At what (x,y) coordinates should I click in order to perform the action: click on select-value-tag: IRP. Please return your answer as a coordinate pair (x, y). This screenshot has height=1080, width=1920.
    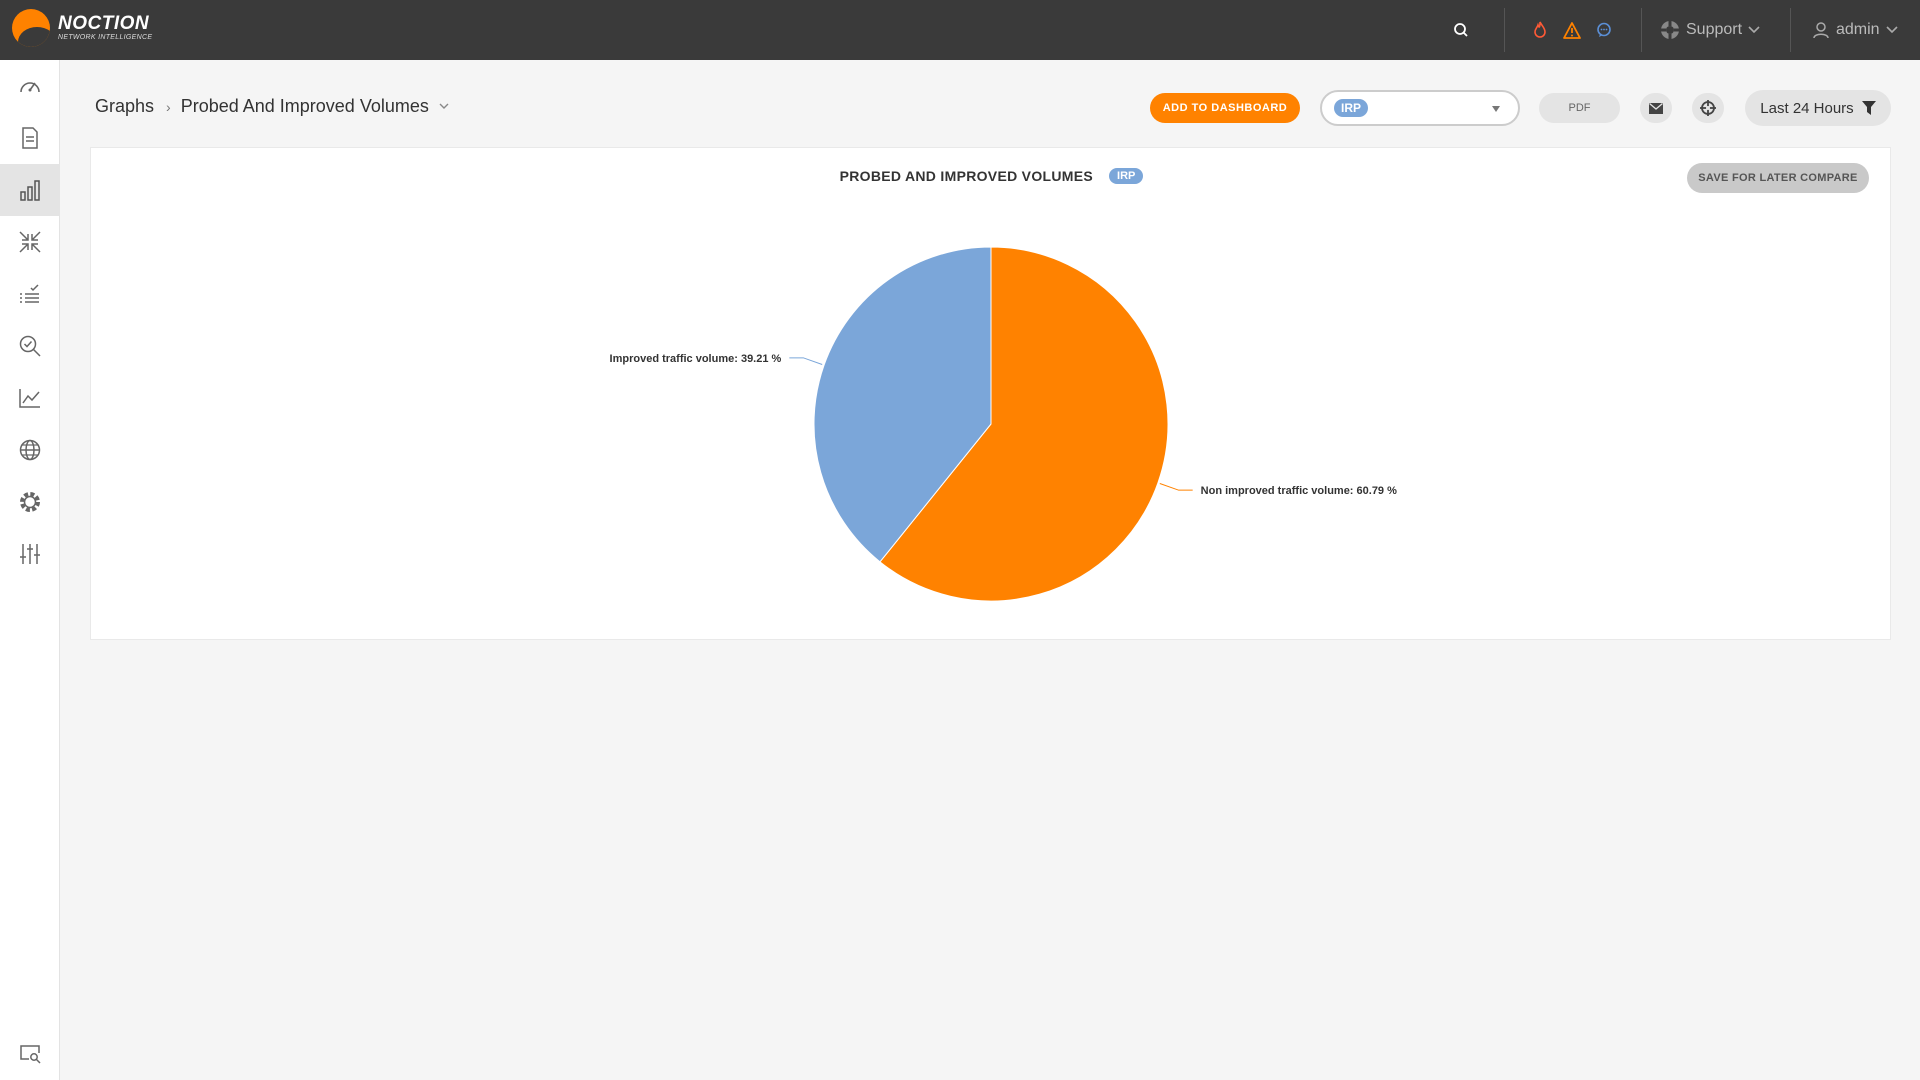
    Looking at the image, I should click on (1351, 108).